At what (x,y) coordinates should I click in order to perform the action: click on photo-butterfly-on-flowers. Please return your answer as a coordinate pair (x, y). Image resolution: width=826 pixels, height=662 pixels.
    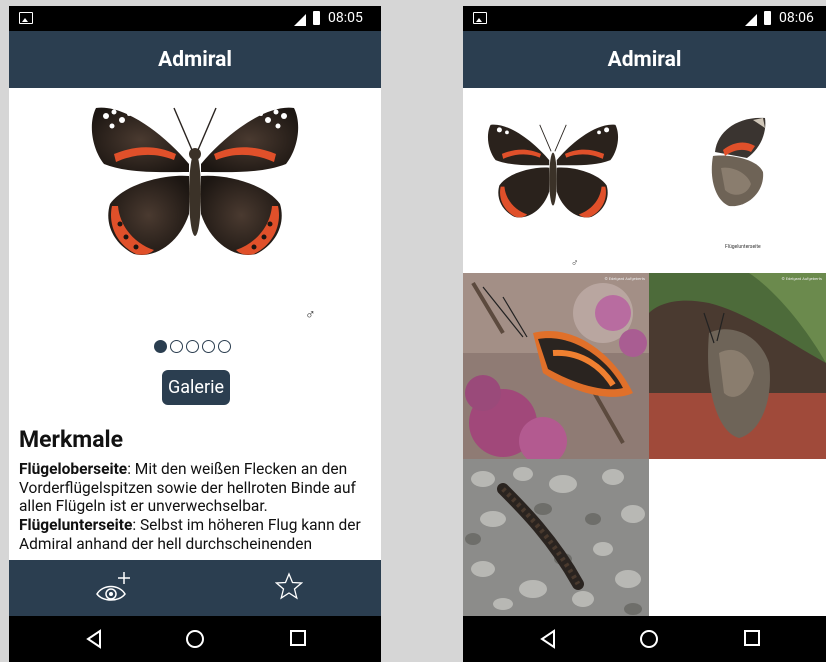
    Looking at the image, I should click on (556, 366).